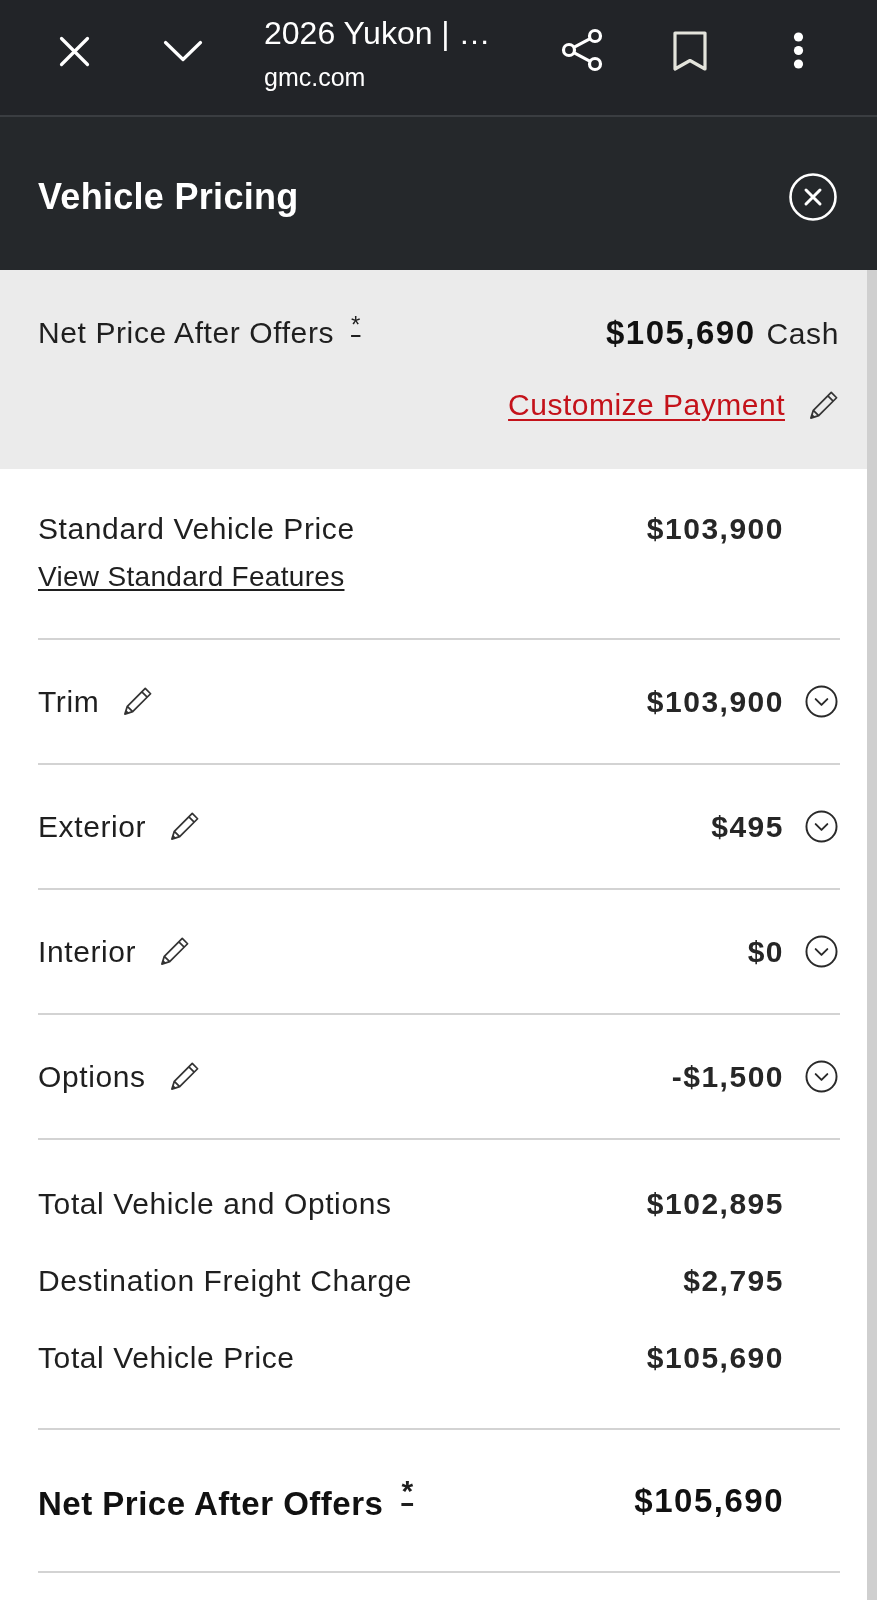  I want to click on summary-label: Net Price After Offers, so click(186, 332).